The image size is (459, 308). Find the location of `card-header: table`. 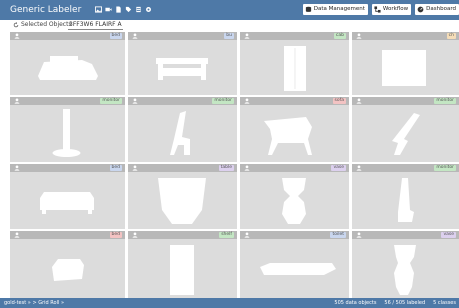

card-header: table is located at coordinates (182, 168).